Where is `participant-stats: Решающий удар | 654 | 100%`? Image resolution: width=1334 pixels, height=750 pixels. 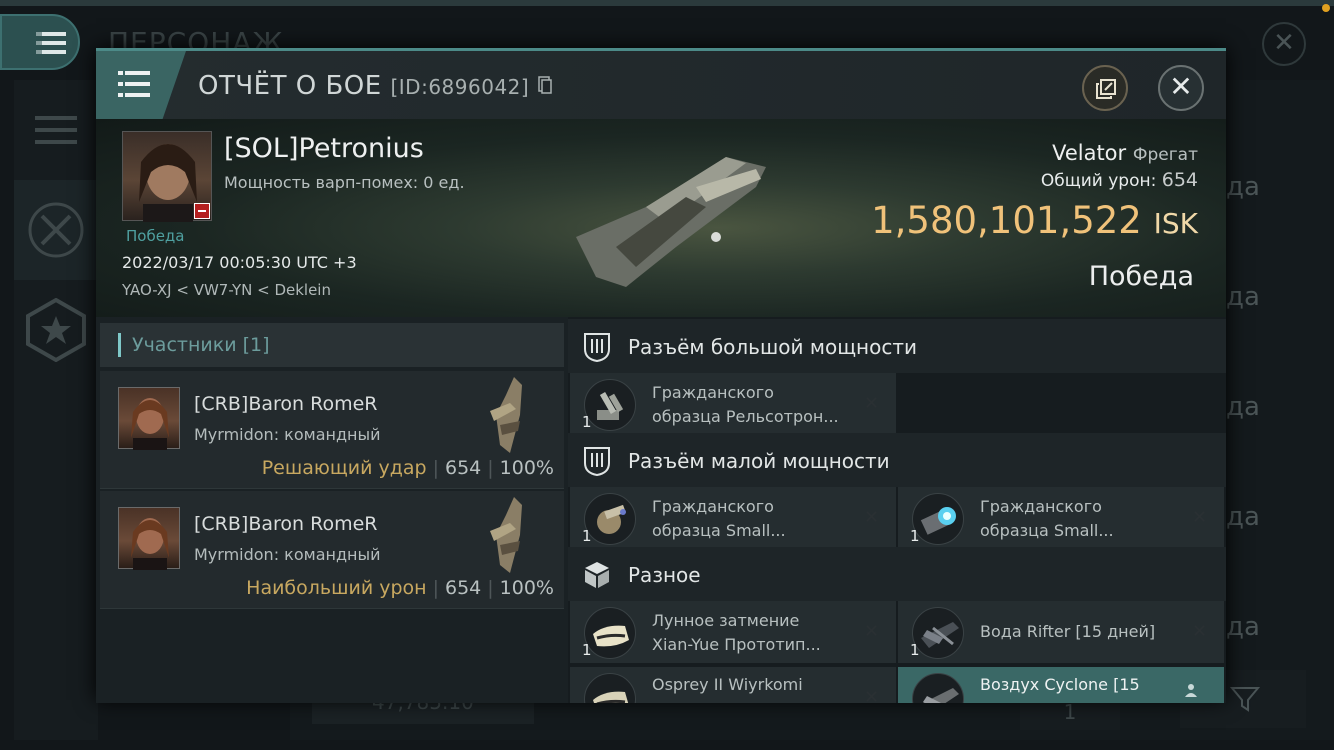 participant-stats: Решающий удар | 654 | 100% is located at coordinates (407, 468).